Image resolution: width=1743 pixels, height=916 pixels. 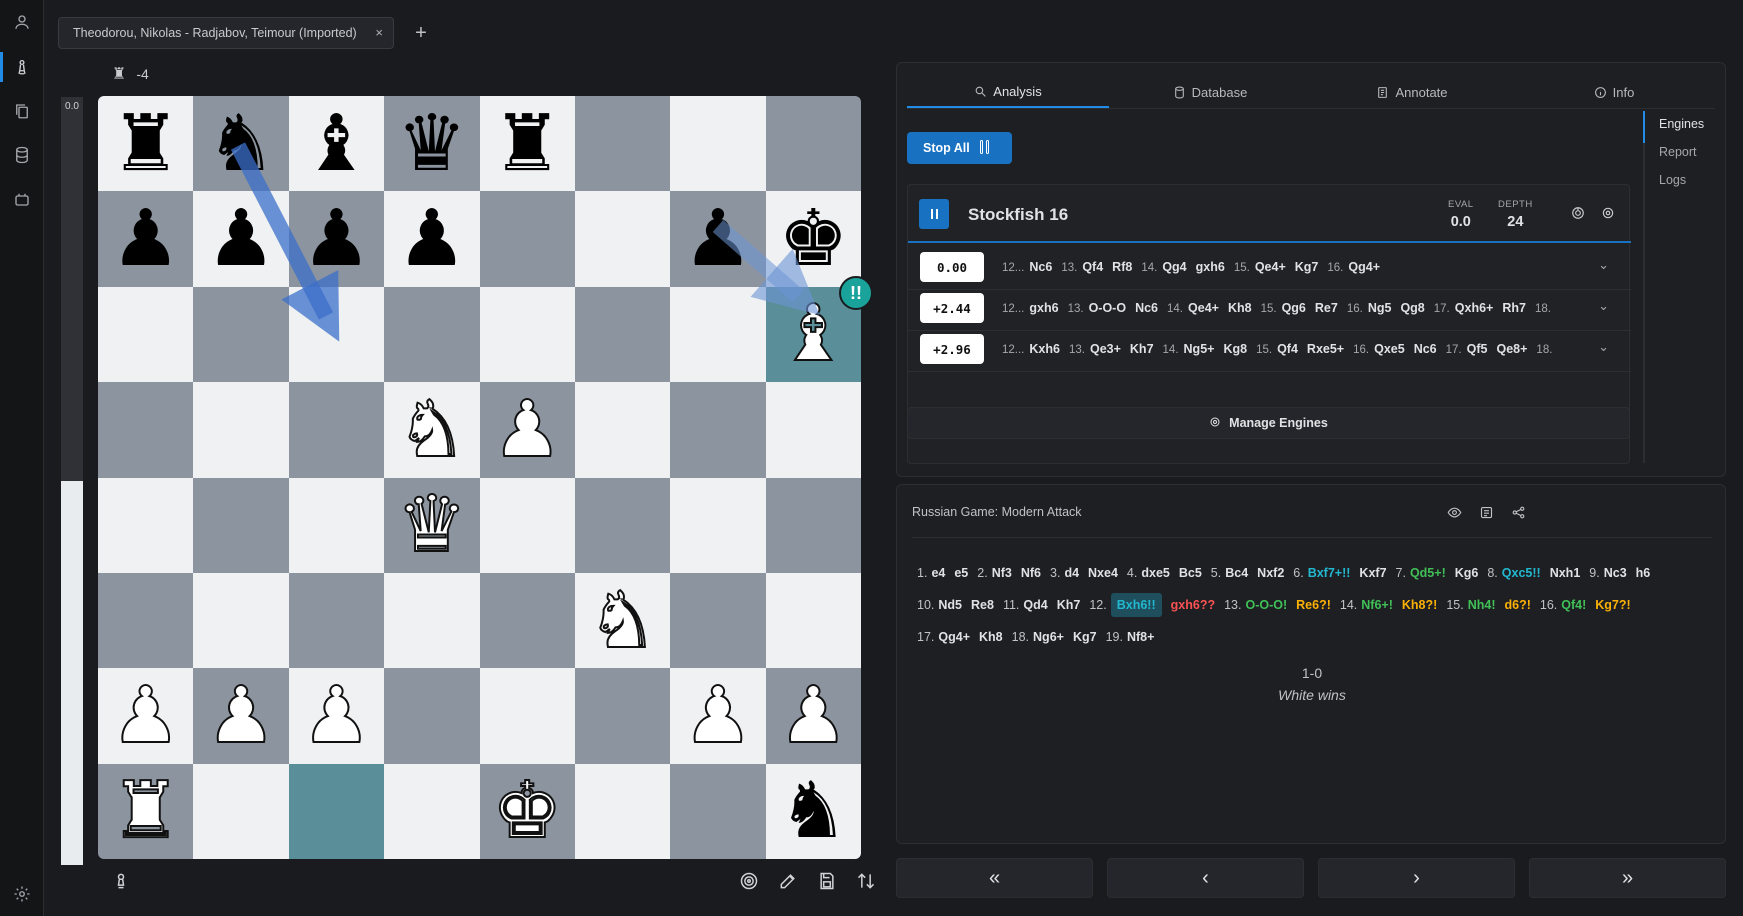 I want to click on square-d6, so click(x=432, y=334).